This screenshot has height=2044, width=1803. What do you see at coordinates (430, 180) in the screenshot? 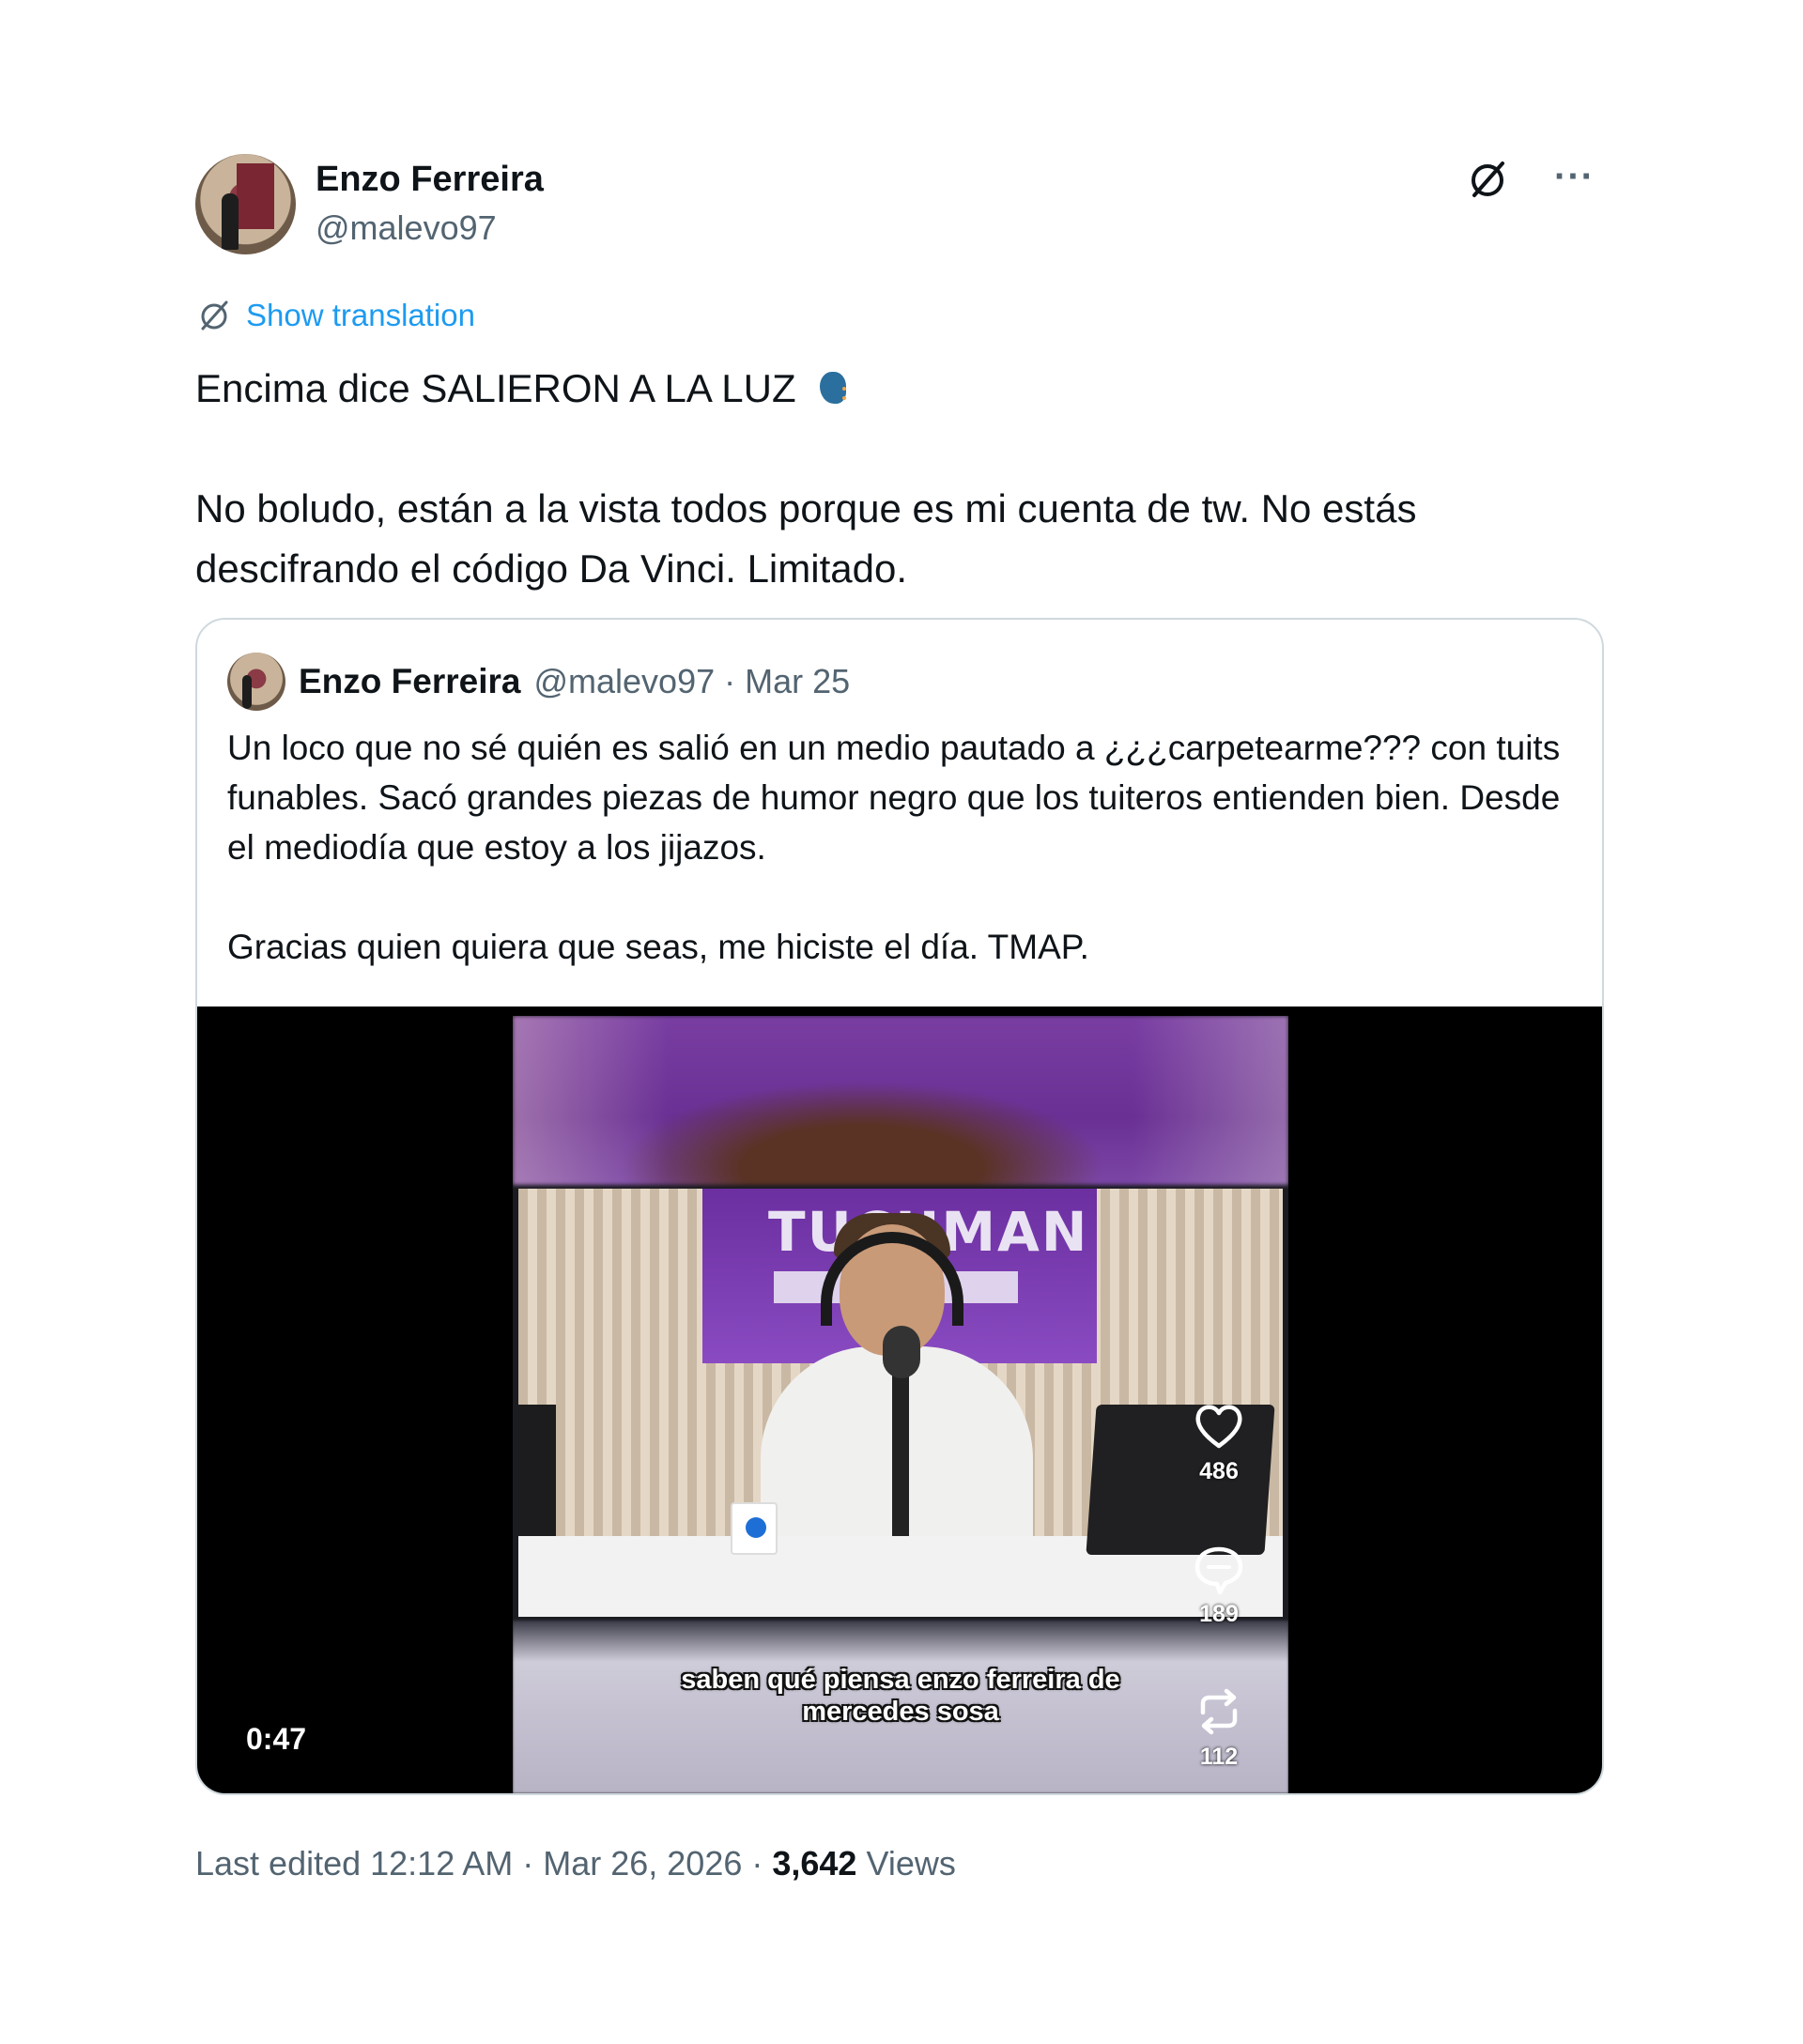
I see `author-name: Enzo Ferreira` at bounding box center [430, 180].